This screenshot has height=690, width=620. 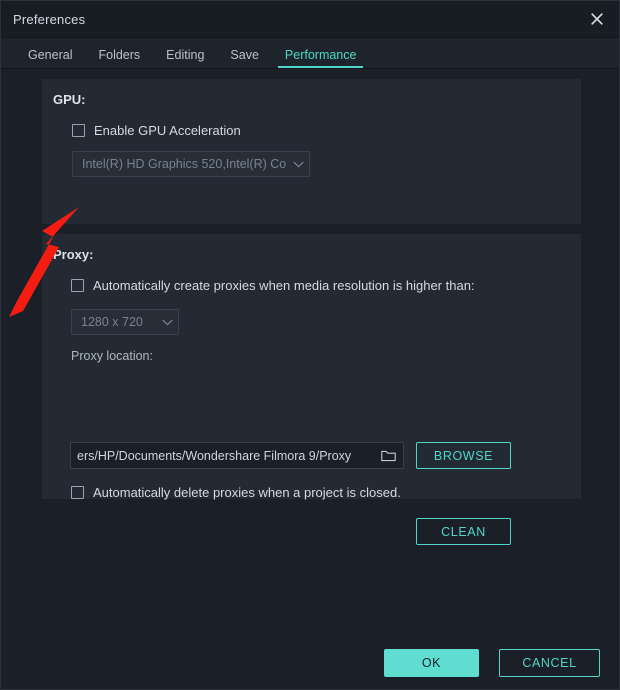 What do you see at coordinates (73, 254) in the screenshot?
I see `proxy-section-title: Proxy:` at bounding box center [73, 254].